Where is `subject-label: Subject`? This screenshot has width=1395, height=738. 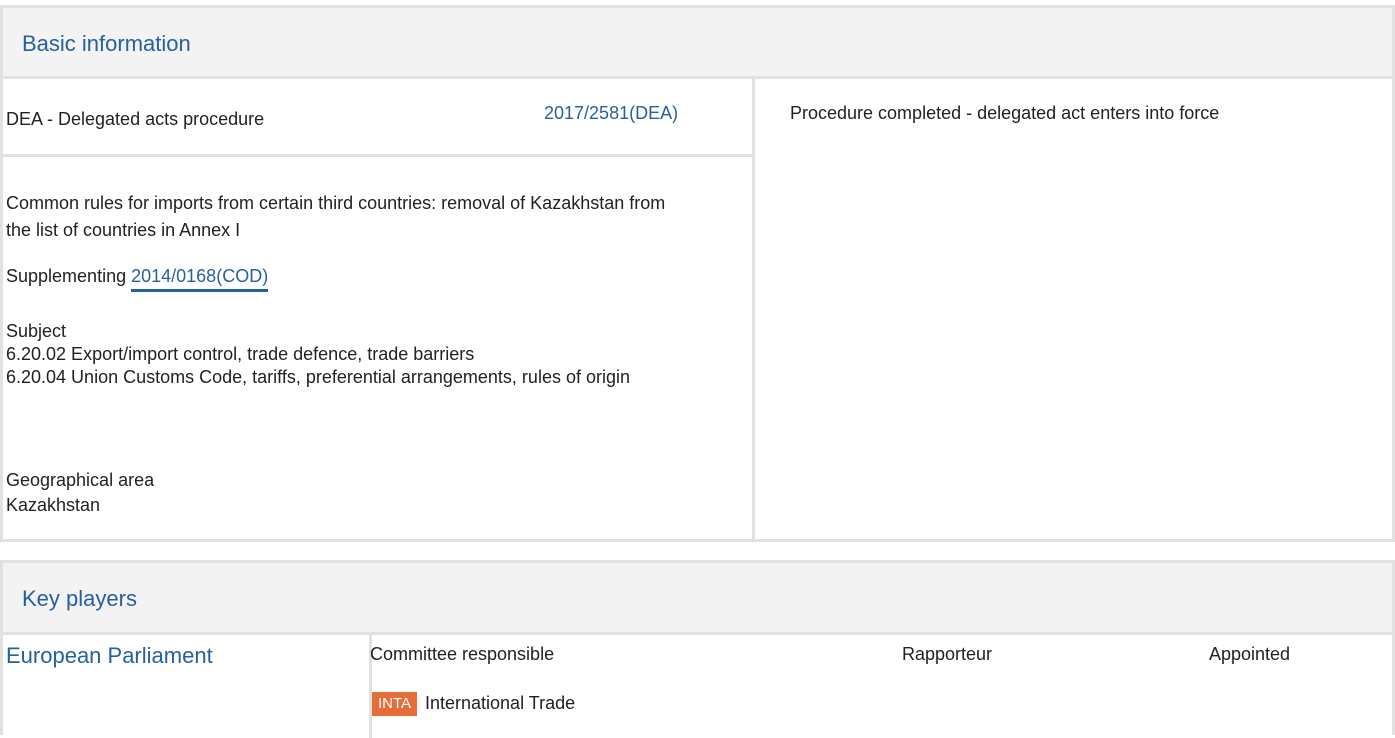 subject-label: Subject is located at coordinates (36, 331).